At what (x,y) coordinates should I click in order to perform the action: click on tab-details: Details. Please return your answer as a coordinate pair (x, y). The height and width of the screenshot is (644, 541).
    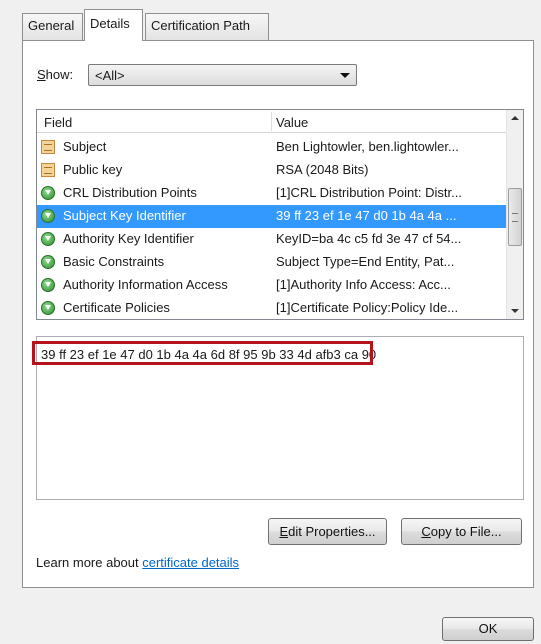
    Looking at the image, I should click on (113, 25).